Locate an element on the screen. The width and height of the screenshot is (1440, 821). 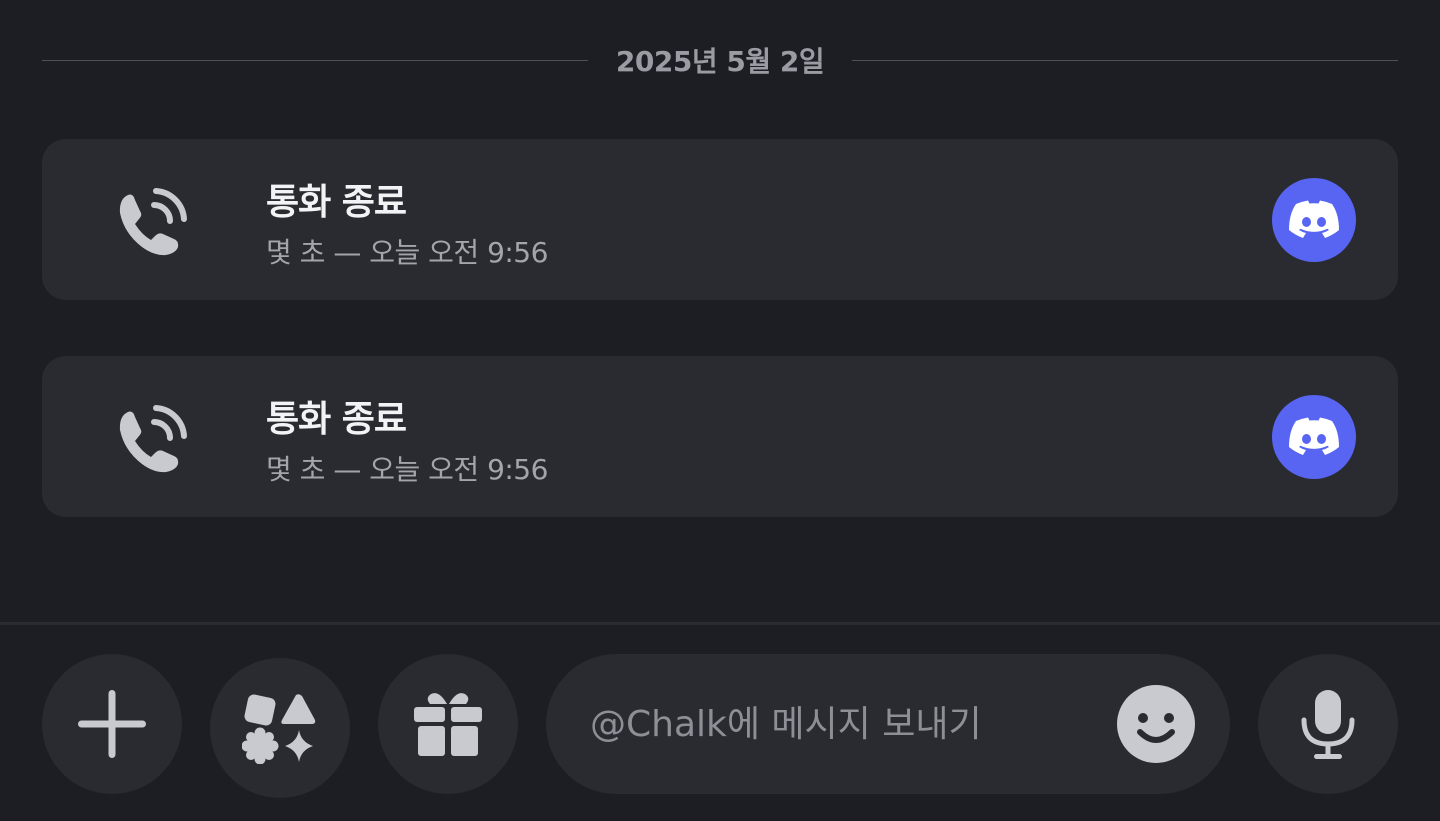
gift-button is located at coordinates (448, 724).